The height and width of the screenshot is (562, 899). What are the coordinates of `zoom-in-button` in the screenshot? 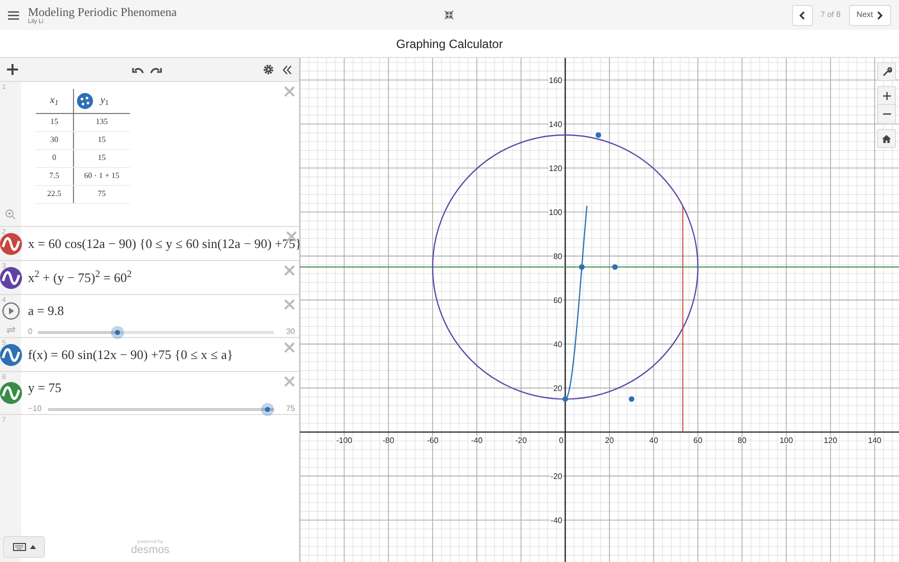 It's located at (886, 95).